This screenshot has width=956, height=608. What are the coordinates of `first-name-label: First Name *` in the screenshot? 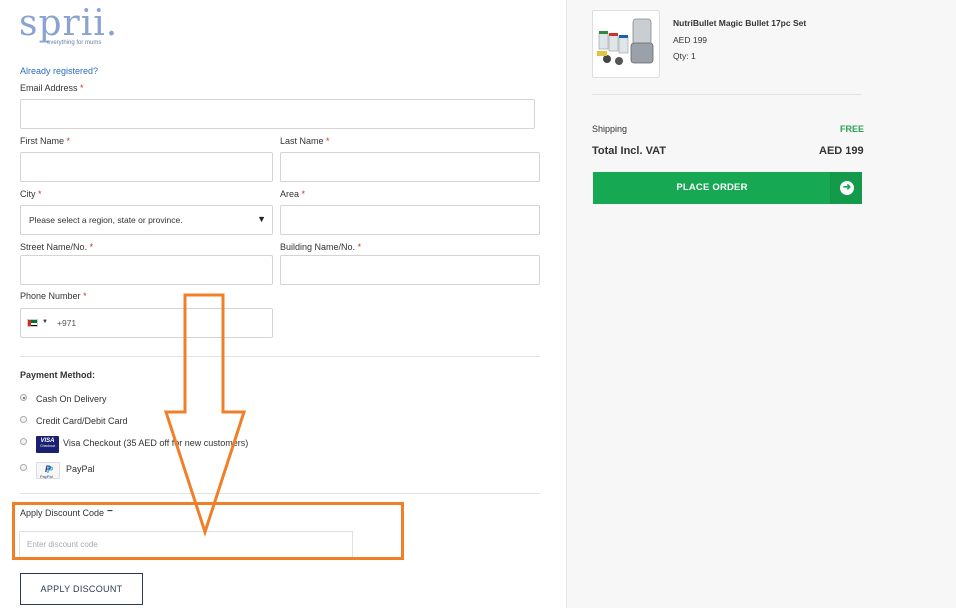 It's located at (45, 141).